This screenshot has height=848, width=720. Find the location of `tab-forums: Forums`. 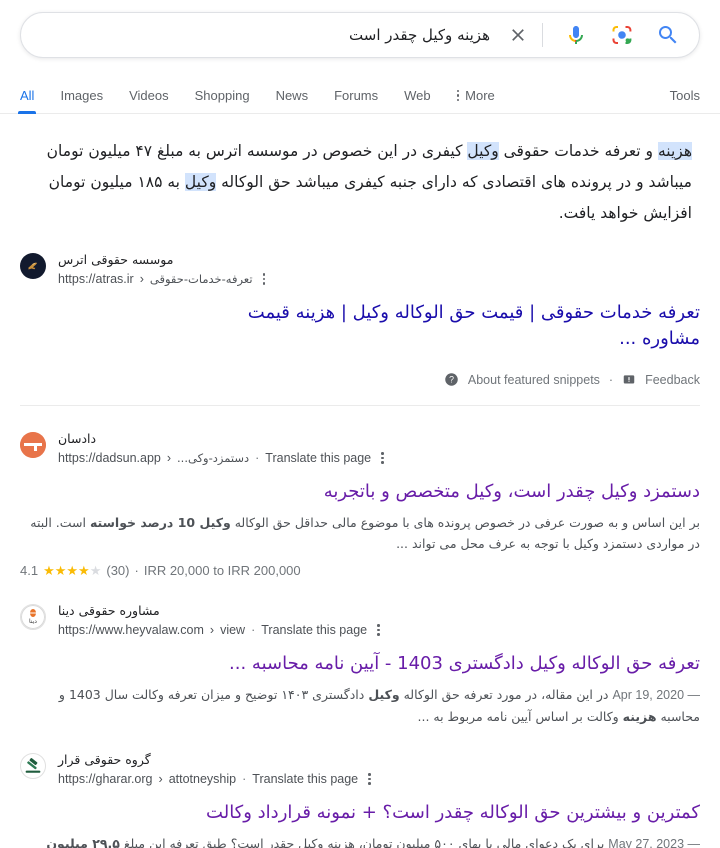

tab-forums: Forums is located at coordinates (356, 100).